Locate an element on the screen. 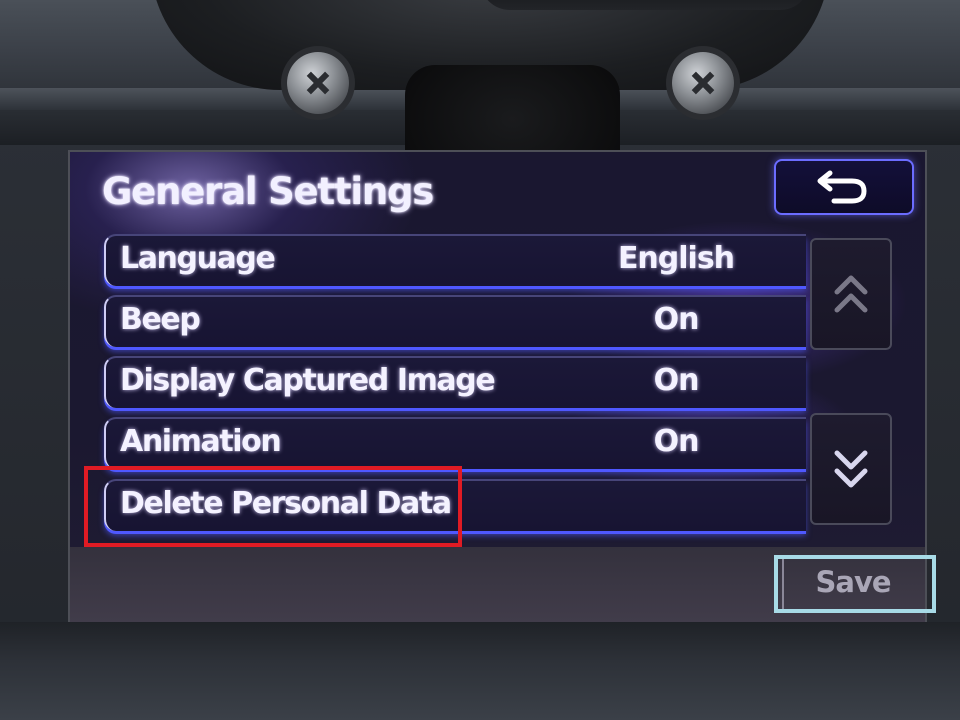  setting-row-animation: Animation On is located at coordinates (455, 443).